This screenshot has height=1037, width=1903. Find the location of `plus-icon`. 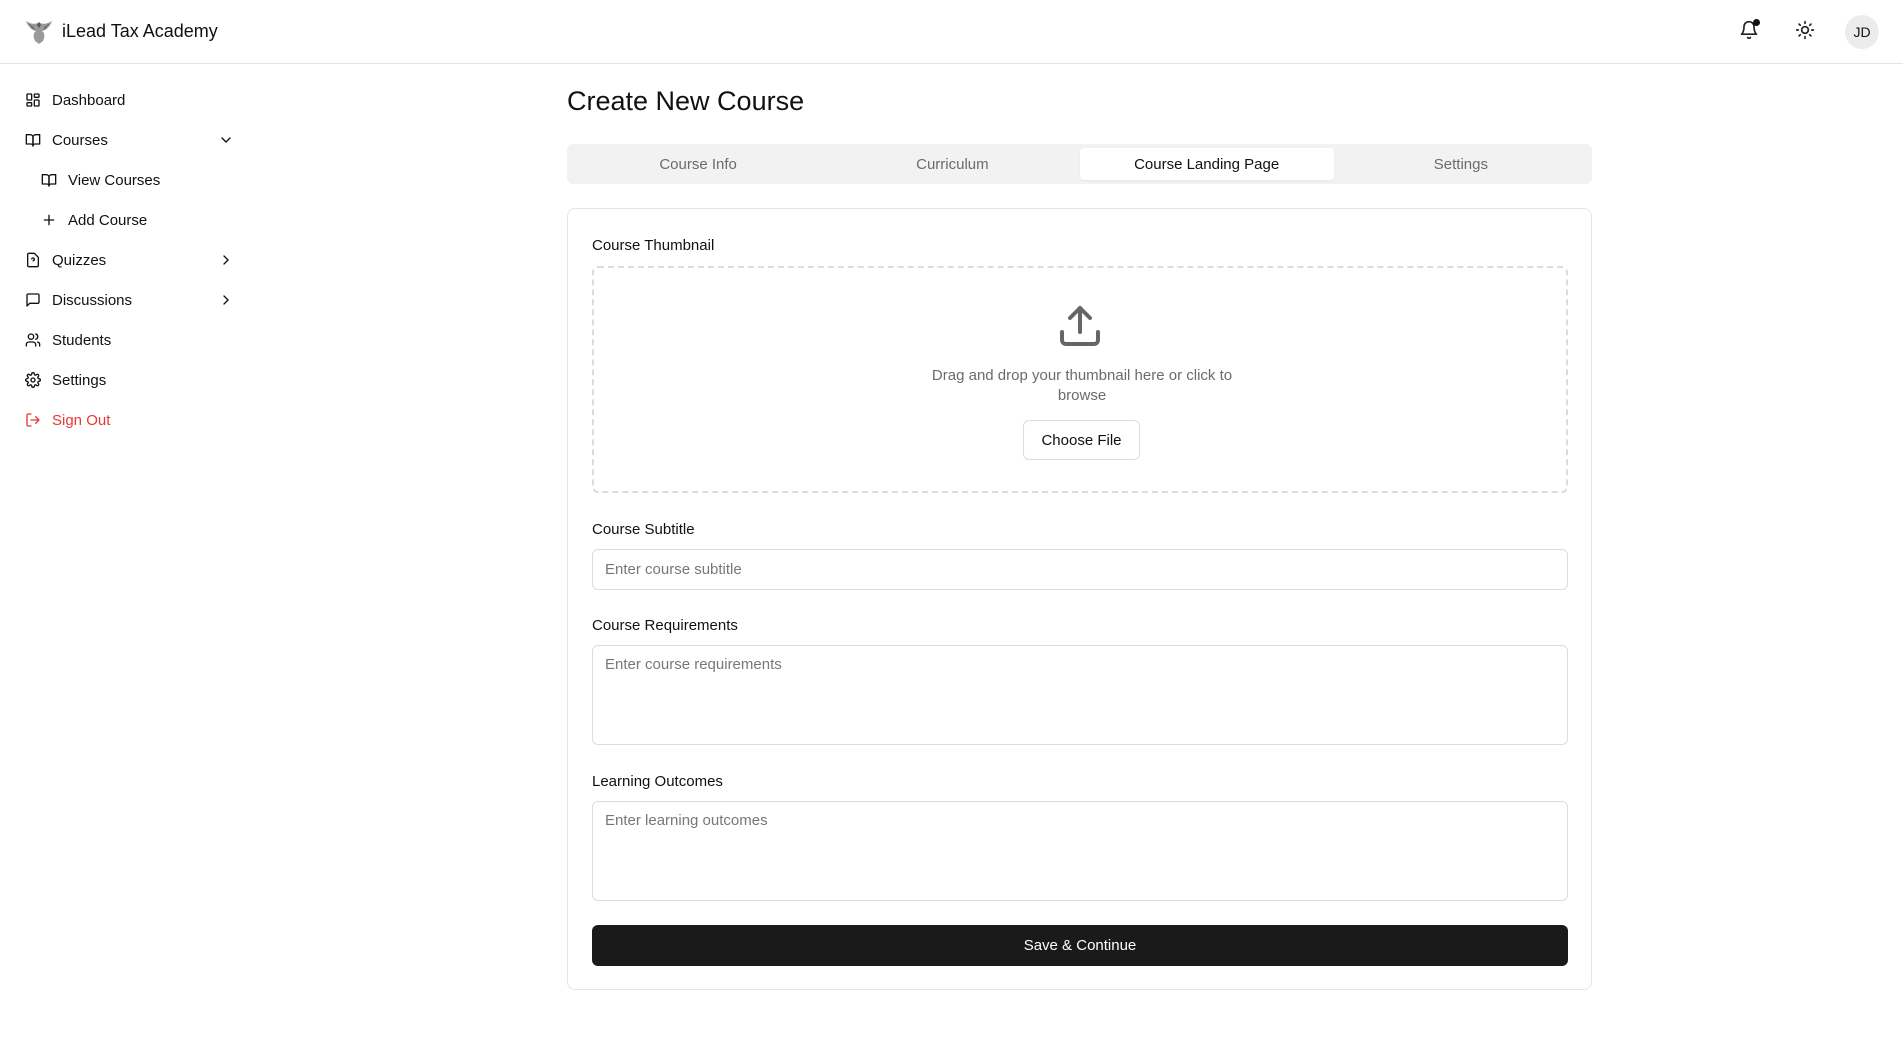

plus-icon is located at coordinates (49, 220).